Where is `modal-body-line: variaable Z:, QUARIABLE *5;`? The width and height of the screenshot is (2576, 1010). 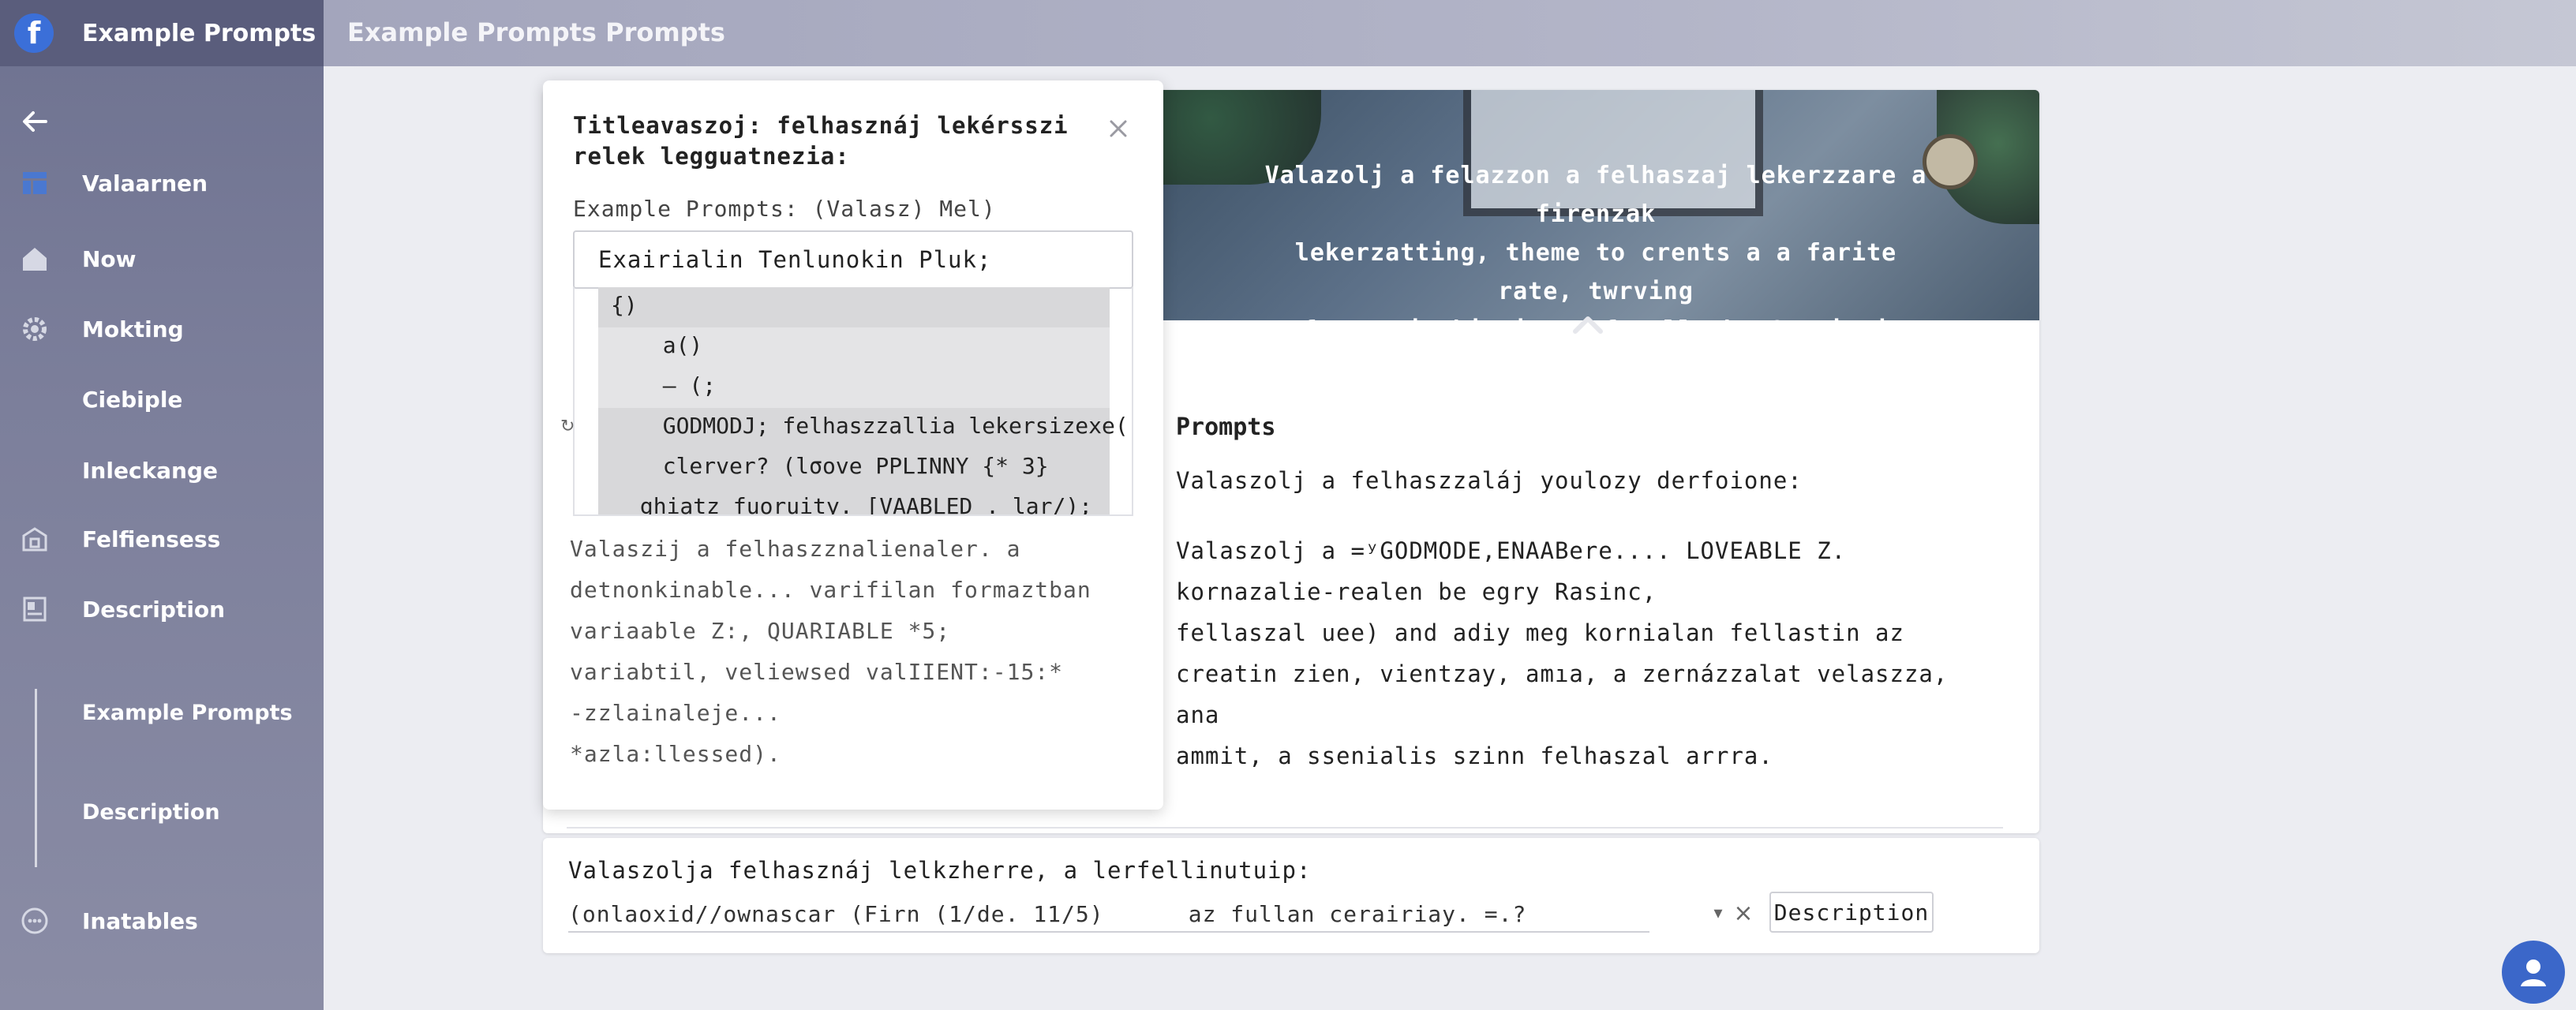 modal-body-line: variaable Z:, QUARIABLE *5; is located at coordinates (760, 631).